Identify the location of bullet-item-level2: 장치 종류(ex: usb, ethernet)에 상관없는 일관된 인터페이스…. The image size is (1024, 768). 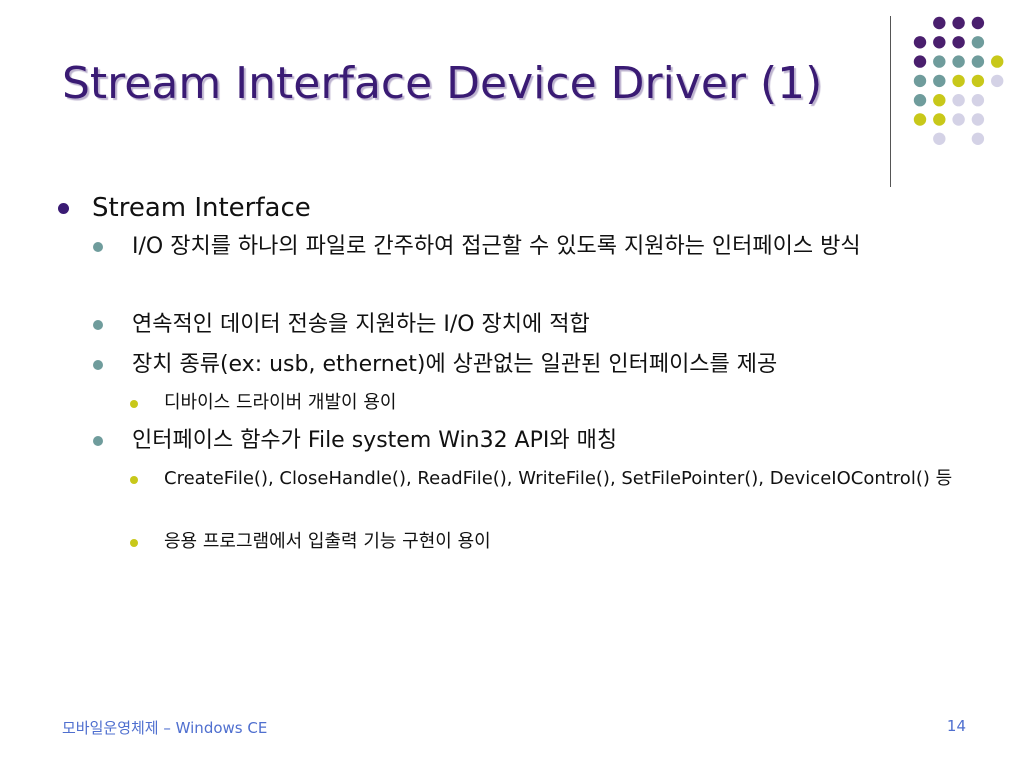
(540, 365).